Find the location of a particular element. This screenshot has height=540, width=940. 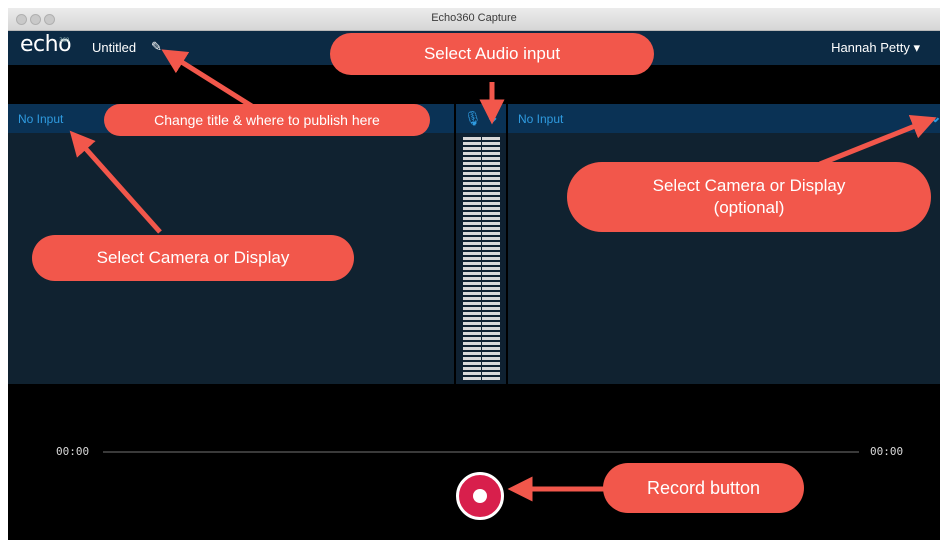

title-arrow is located at coordinates (210, 81).